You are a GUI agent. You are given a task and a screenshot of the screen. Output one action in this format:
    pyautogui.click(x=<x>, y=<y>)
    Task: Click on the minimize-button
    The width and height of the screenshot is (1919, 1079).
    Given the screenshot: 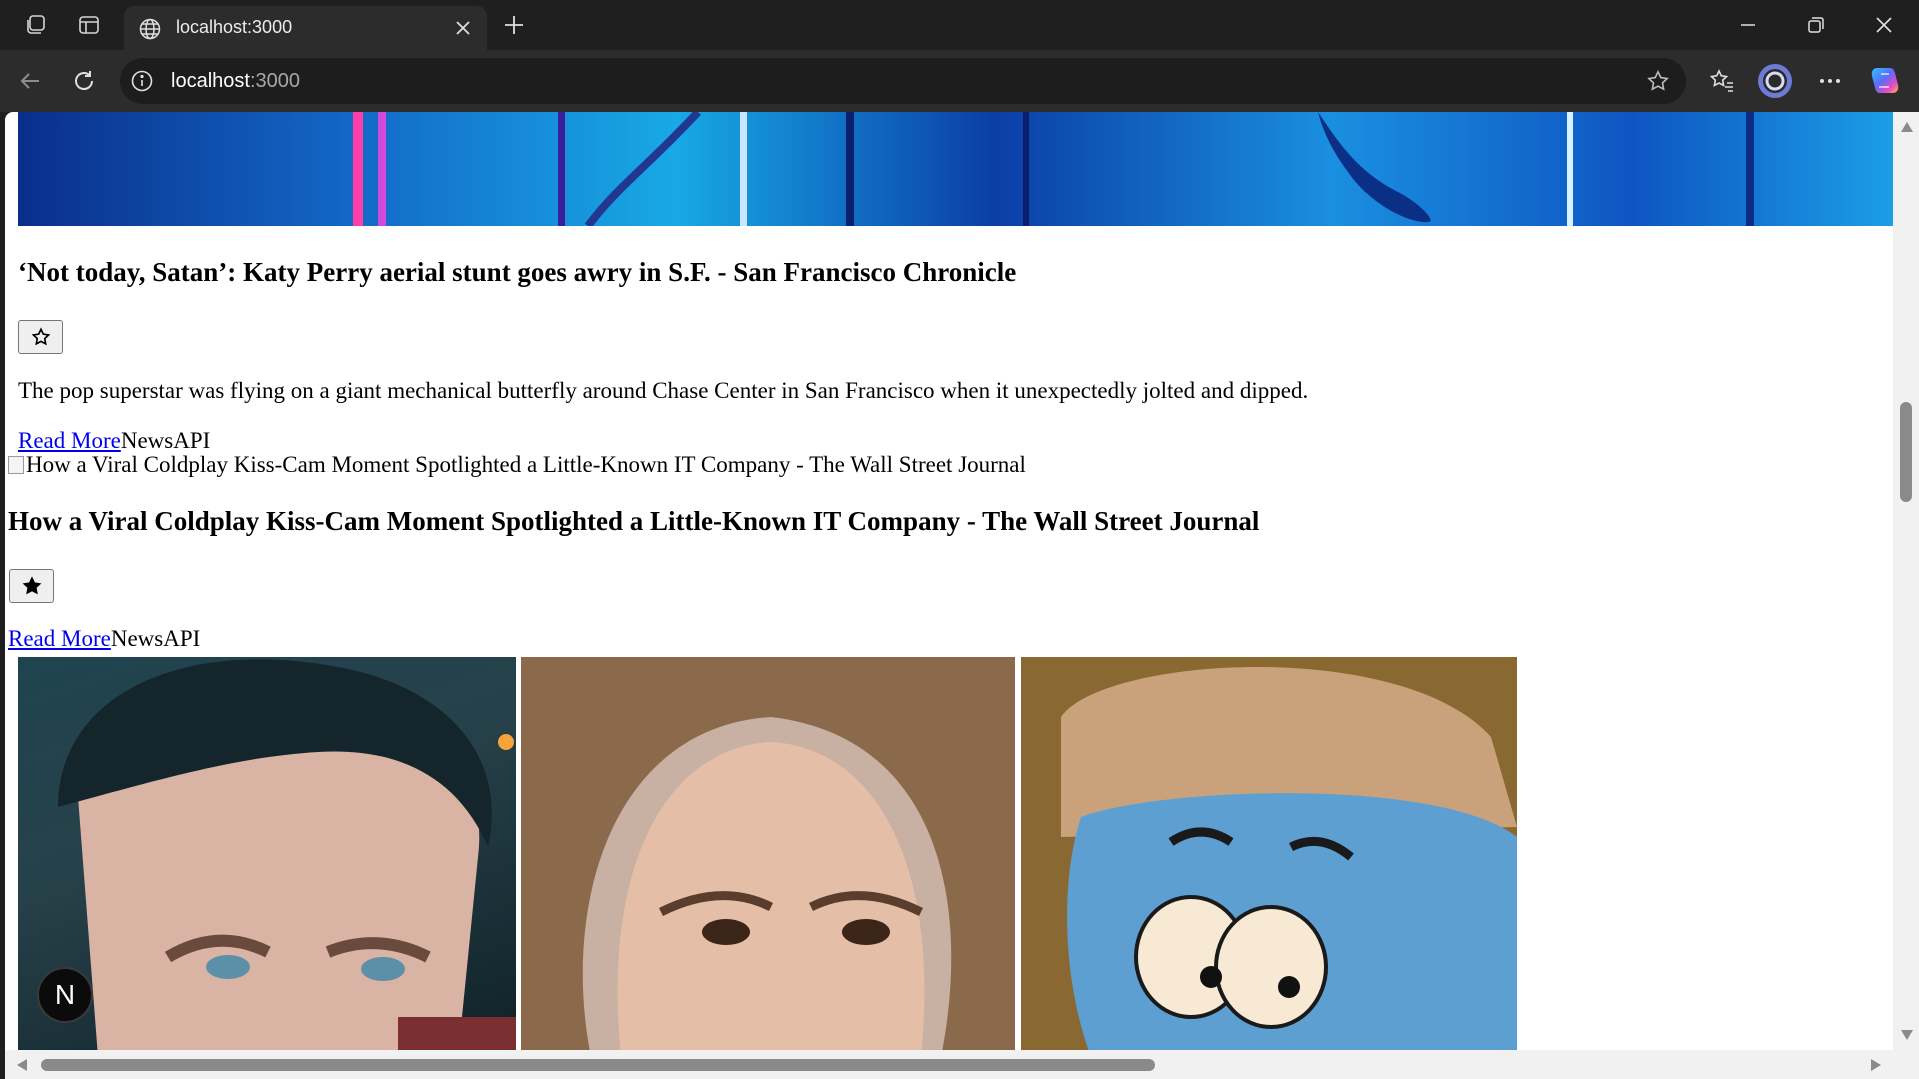 What is the action you would take?
    pyautogui.click(x=1748, y=25)
    